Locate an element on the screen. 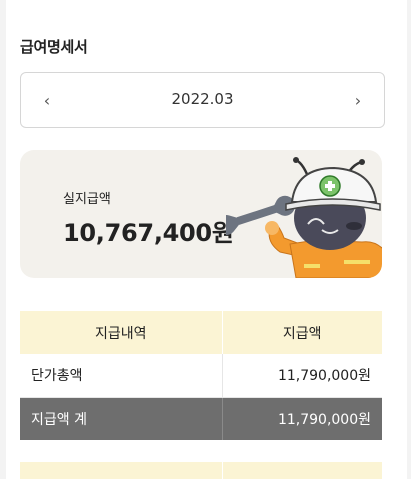 Image resolution: width=411 pixels, height=479 pixels. table-row: 단가총액 11,790,000원 is located at coordinates (201, 376).